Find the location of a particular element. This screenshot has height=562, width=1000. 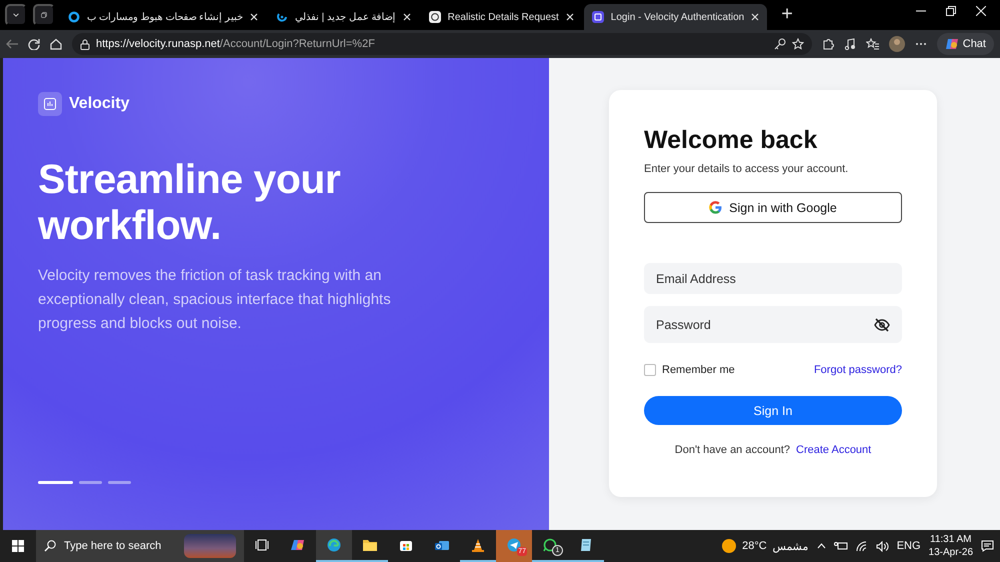

brand-name: Velocity is located at coordinates (99, 104).